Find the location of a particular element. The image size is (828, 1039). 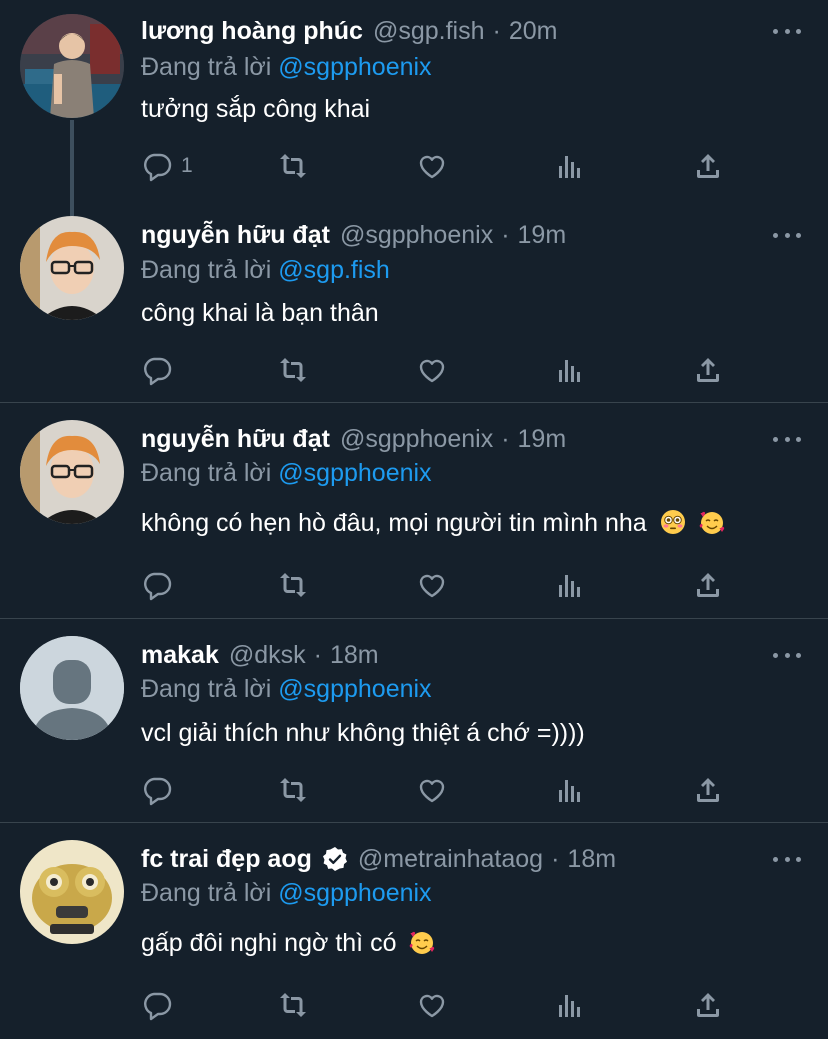

smiling-face-with-hearts-emoji is located at coordinates (712, 522).